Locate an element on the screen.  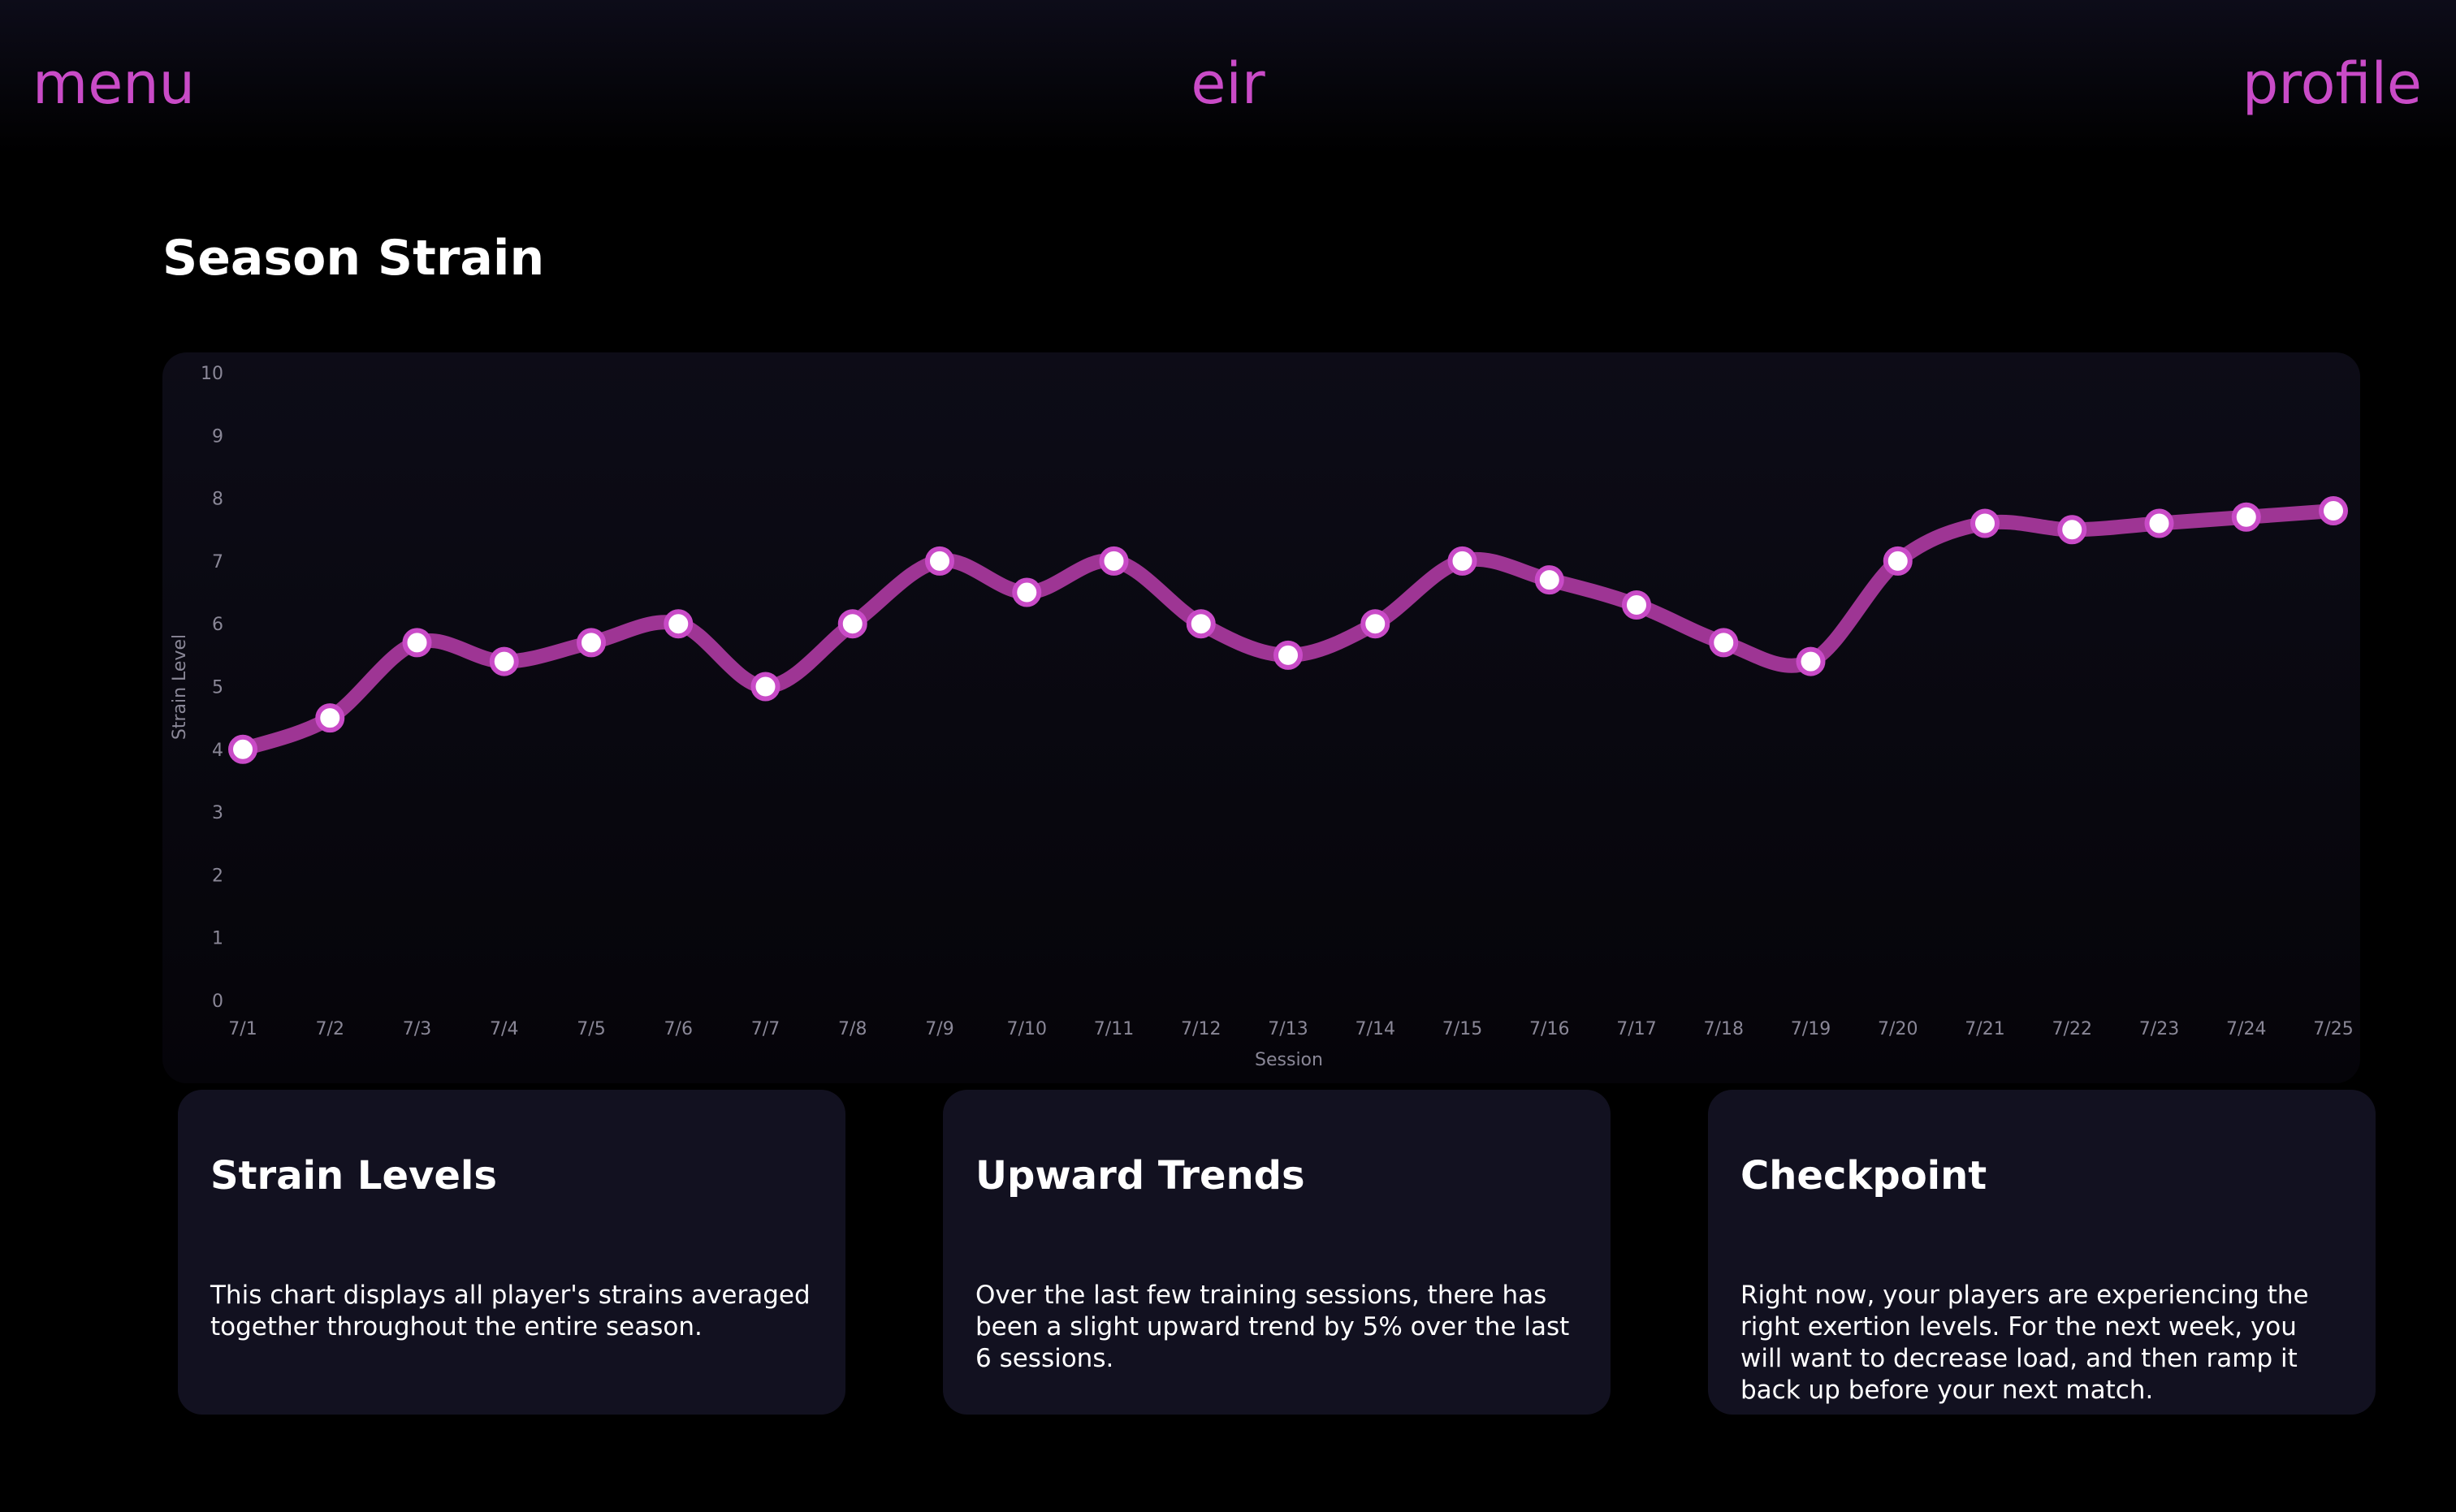
page-title: Season Strain is located at coordinates (354, 258).